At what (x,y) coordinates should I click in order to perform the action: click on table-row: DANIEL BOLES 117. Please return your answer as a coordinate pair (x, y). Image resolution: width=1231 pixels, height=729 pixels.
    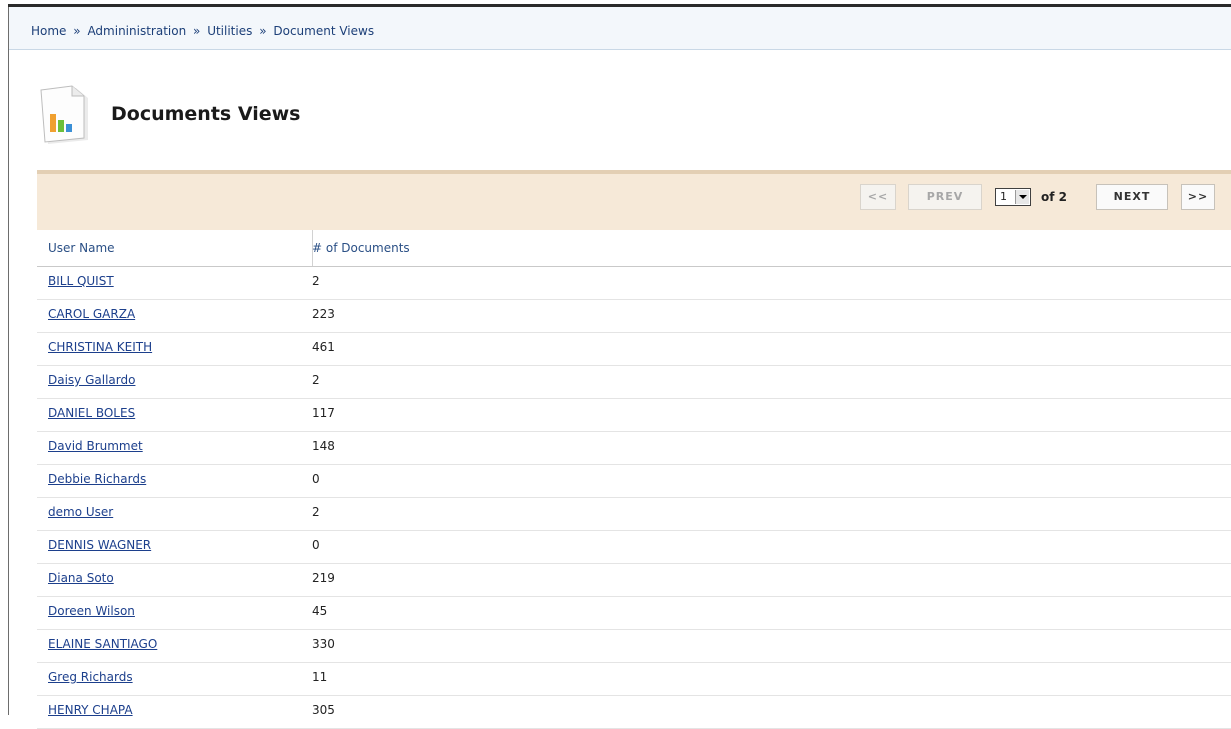
    Looking at the image, I should click on (634, 415).